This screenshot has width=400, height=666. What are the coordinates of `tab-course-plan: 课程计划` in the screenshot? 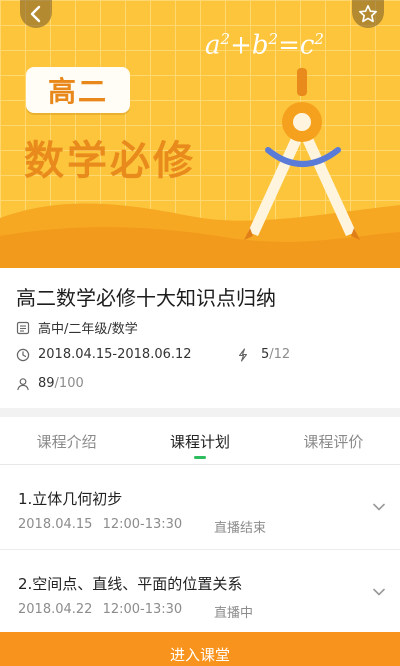 It's located at (199, 440).